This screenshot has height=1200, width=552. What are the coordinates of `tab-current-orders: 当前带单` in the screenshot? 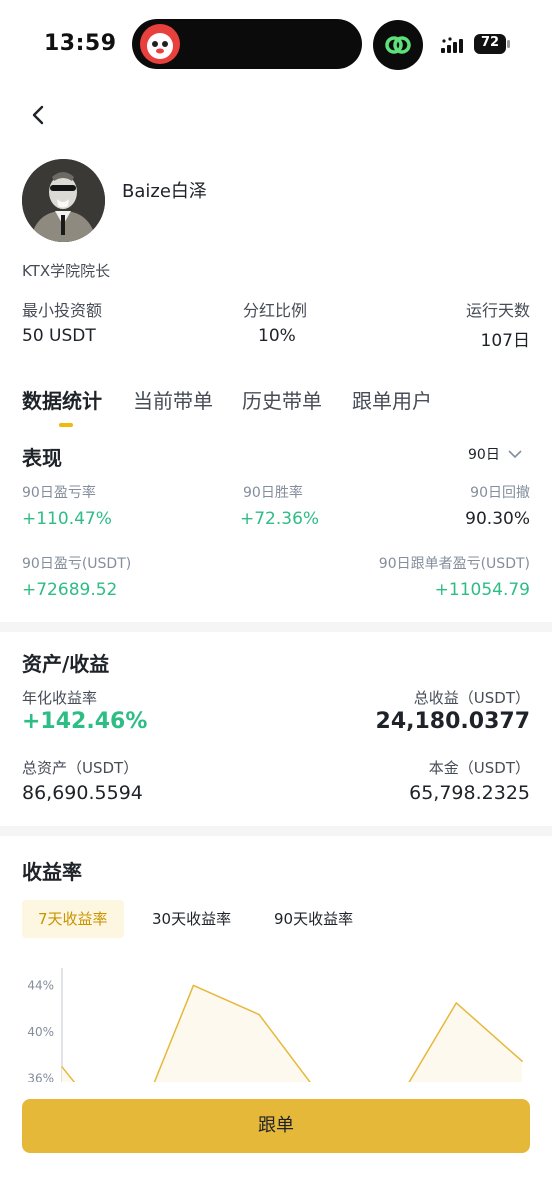 It's located at (173, 399).